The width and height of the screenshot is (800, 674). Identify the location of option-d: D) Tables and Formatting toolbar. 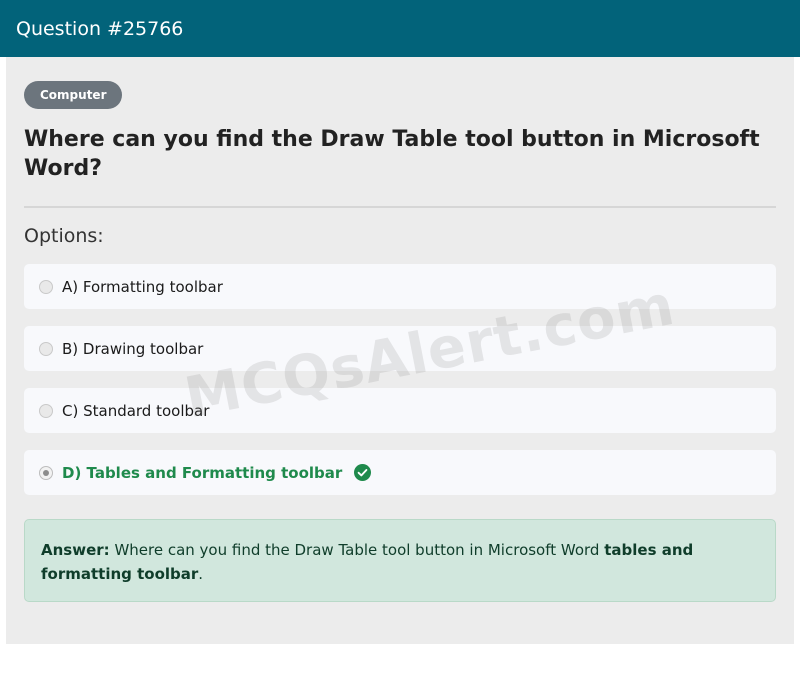
(400, 472).